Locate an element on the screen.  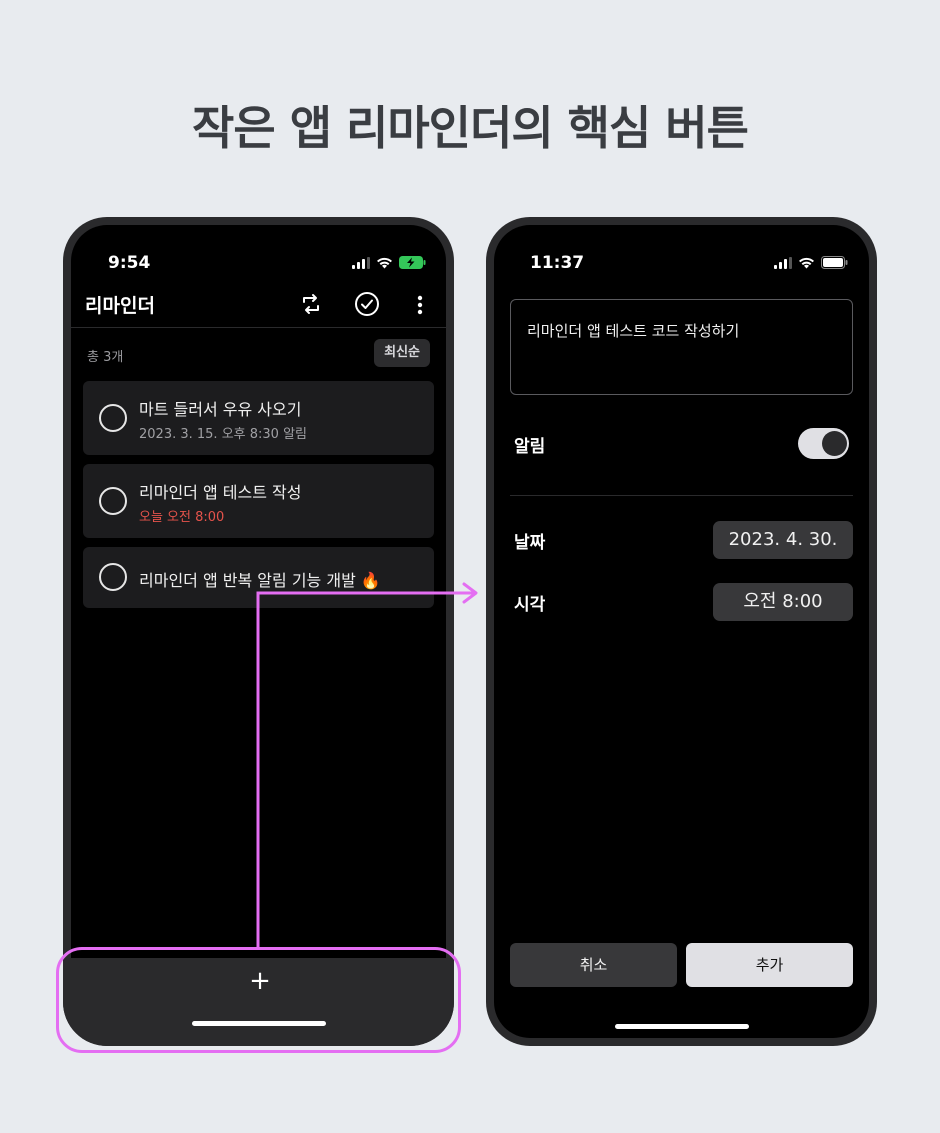
connector-arrow-icon is located at coordinates (367, 764).